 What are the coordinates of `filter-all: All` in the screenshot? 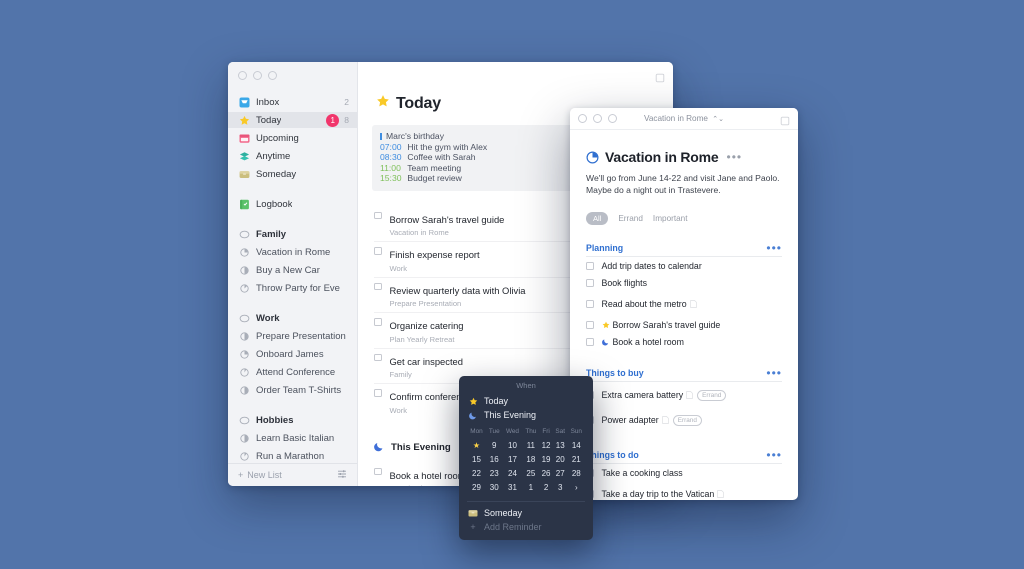 It's located at (597, 218).